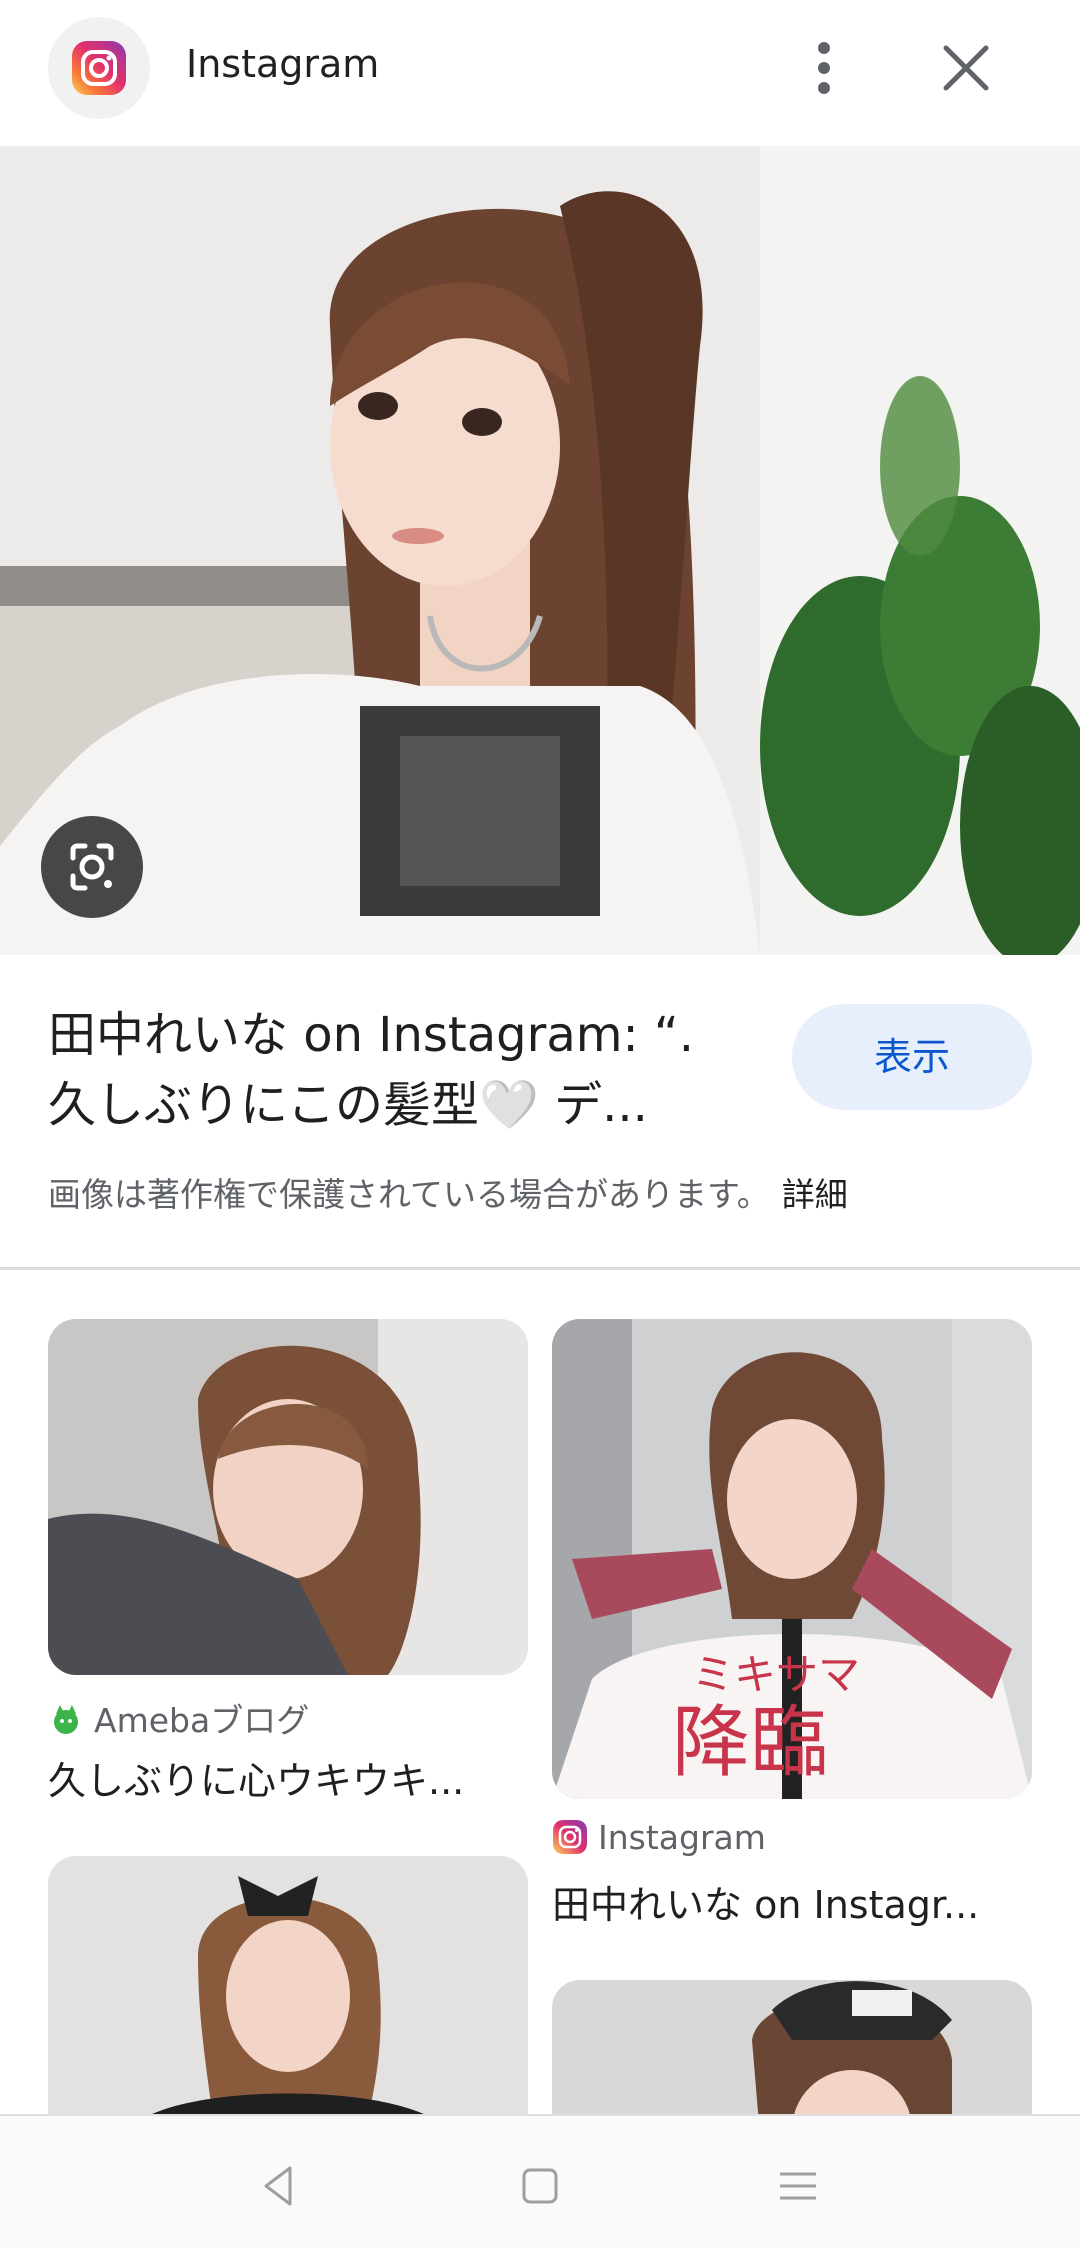 The height and width of the screenshot is (2248, 1080). I want to click on related-source-2: Instagram, so click(659, 1837).